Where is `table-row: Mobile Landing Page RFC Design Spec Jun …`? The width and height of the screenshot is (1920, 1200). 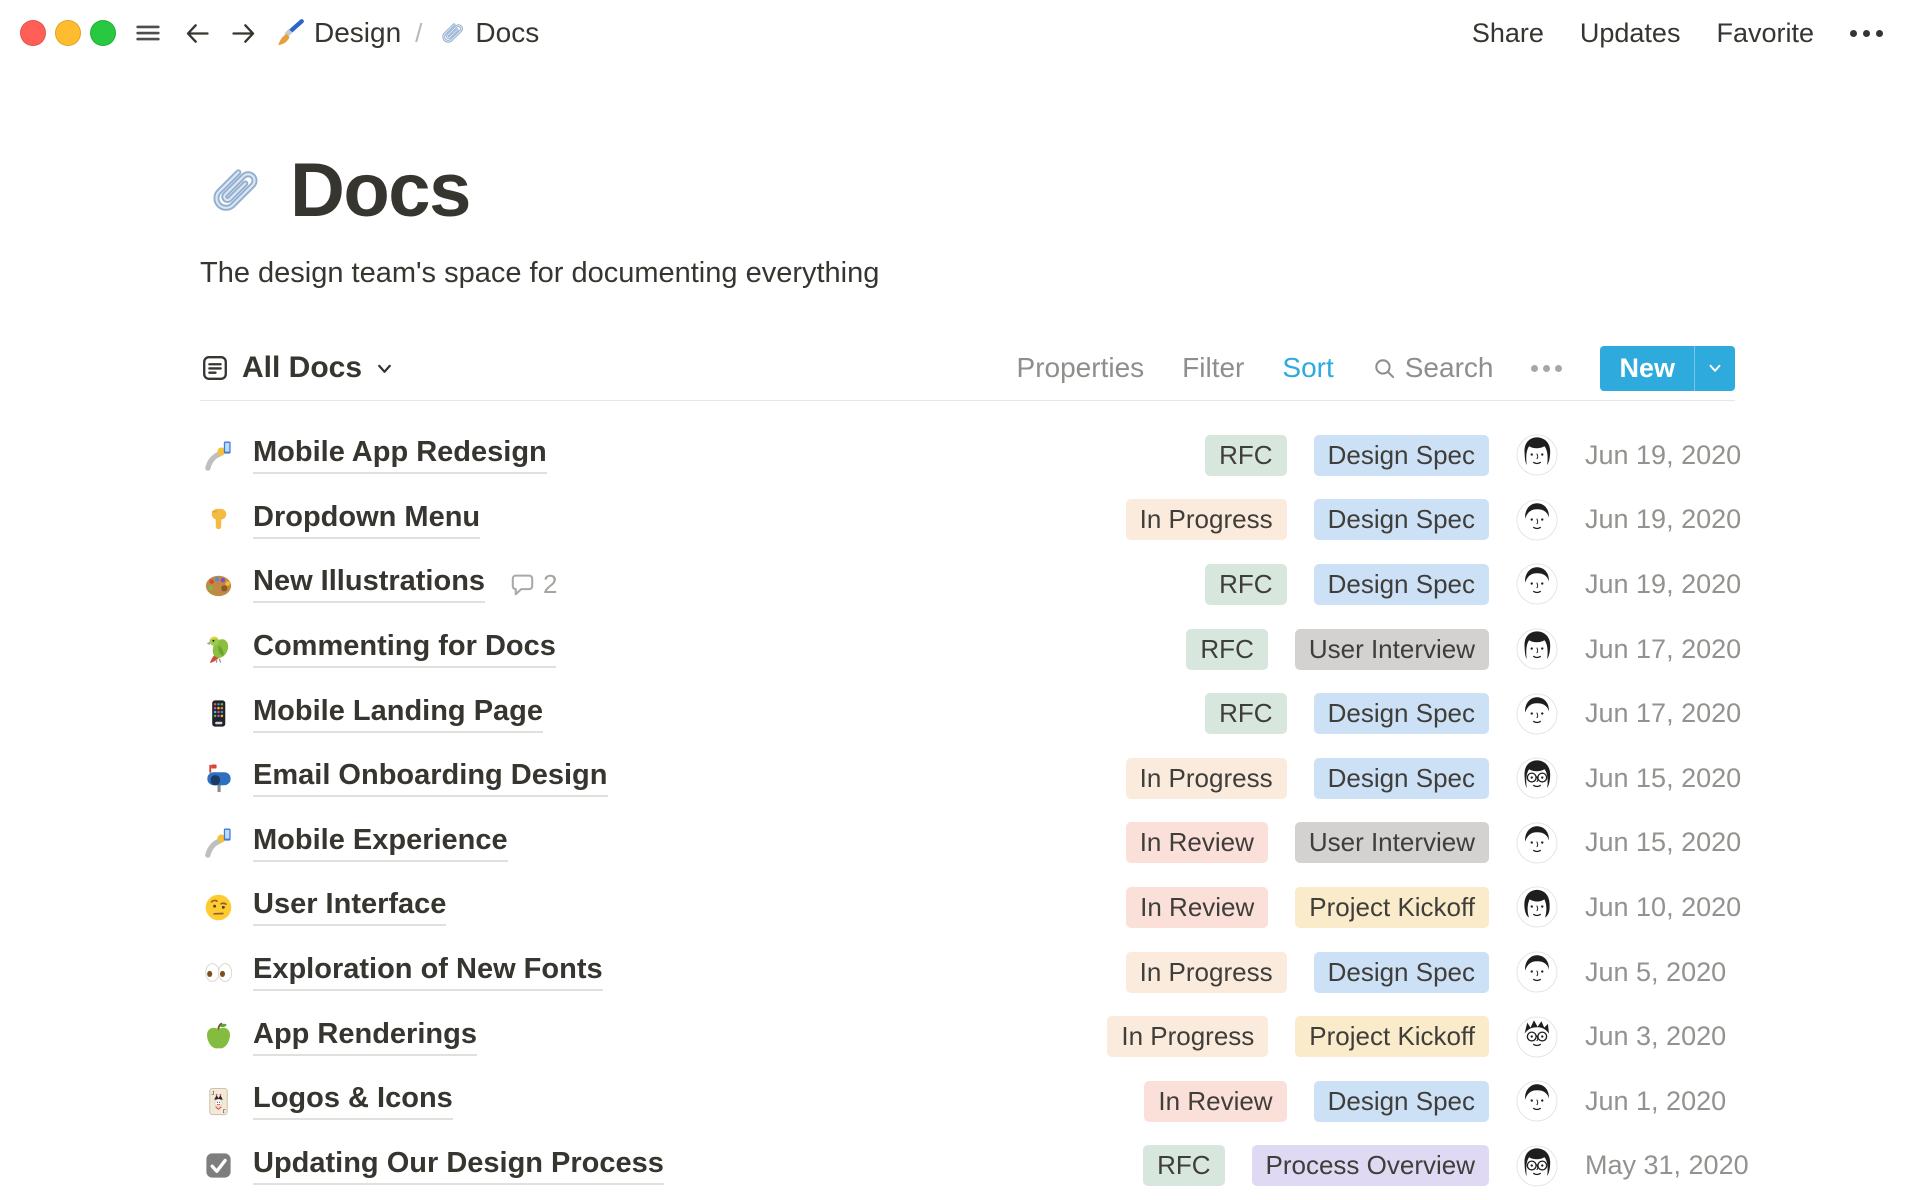 table-row: Mobile Landing Page RFC Design Spec Jun … is located at coordinates (970, 713).